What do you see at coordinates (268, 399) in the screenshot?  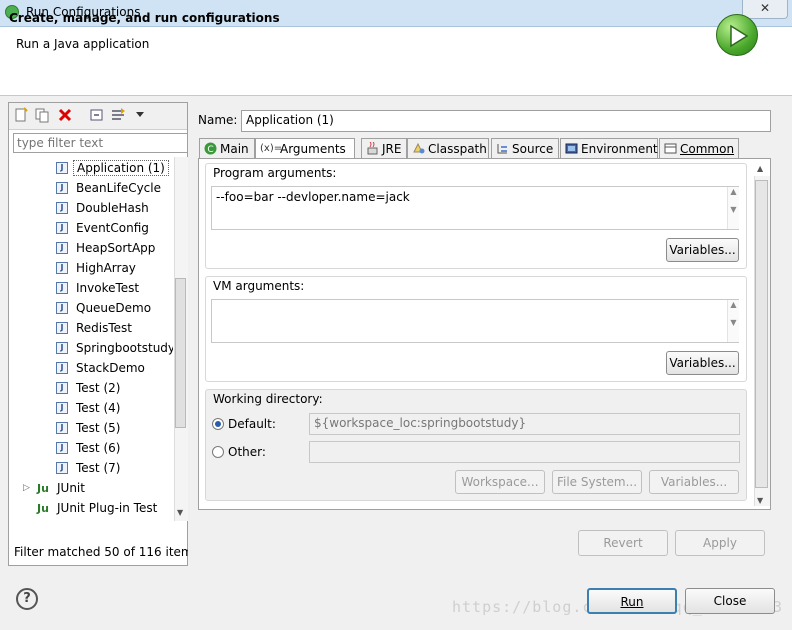 I see `working-directory-label: Working directory:` at bounding box center [268, 399].